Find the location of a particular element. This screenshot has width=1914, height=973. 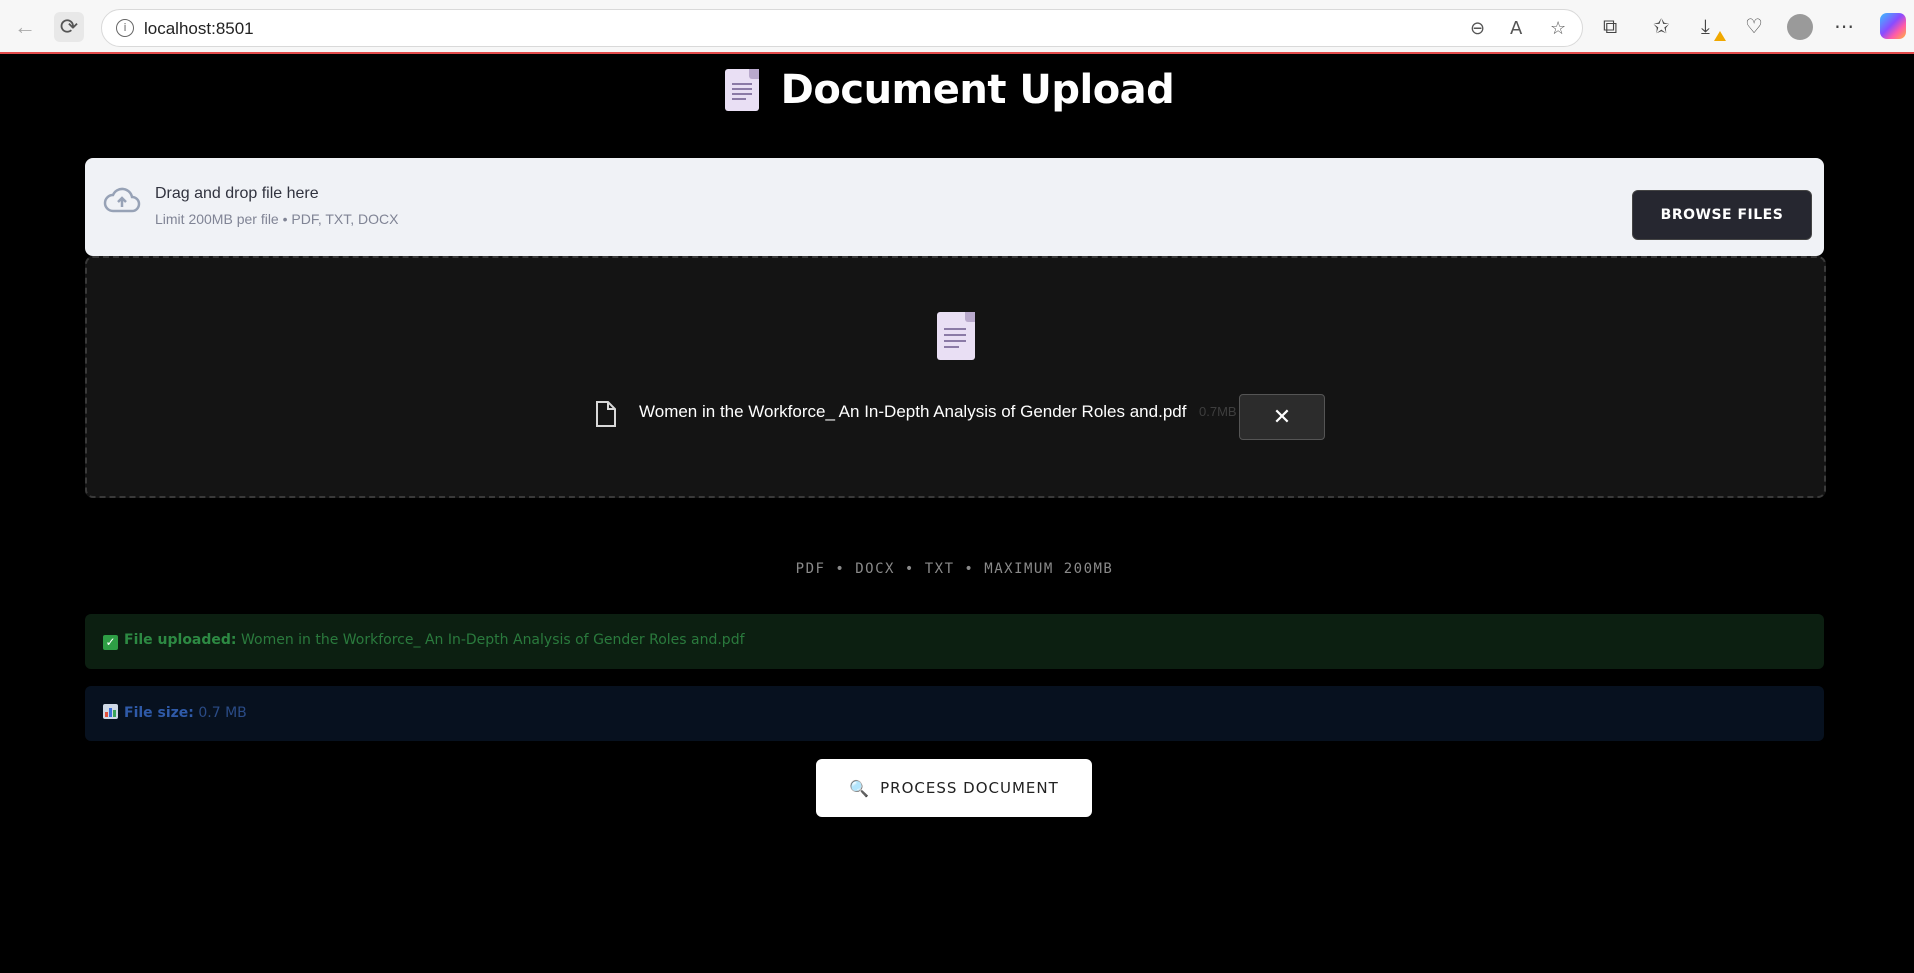

page-title: Document Upload is located at coordinates (977, 90).